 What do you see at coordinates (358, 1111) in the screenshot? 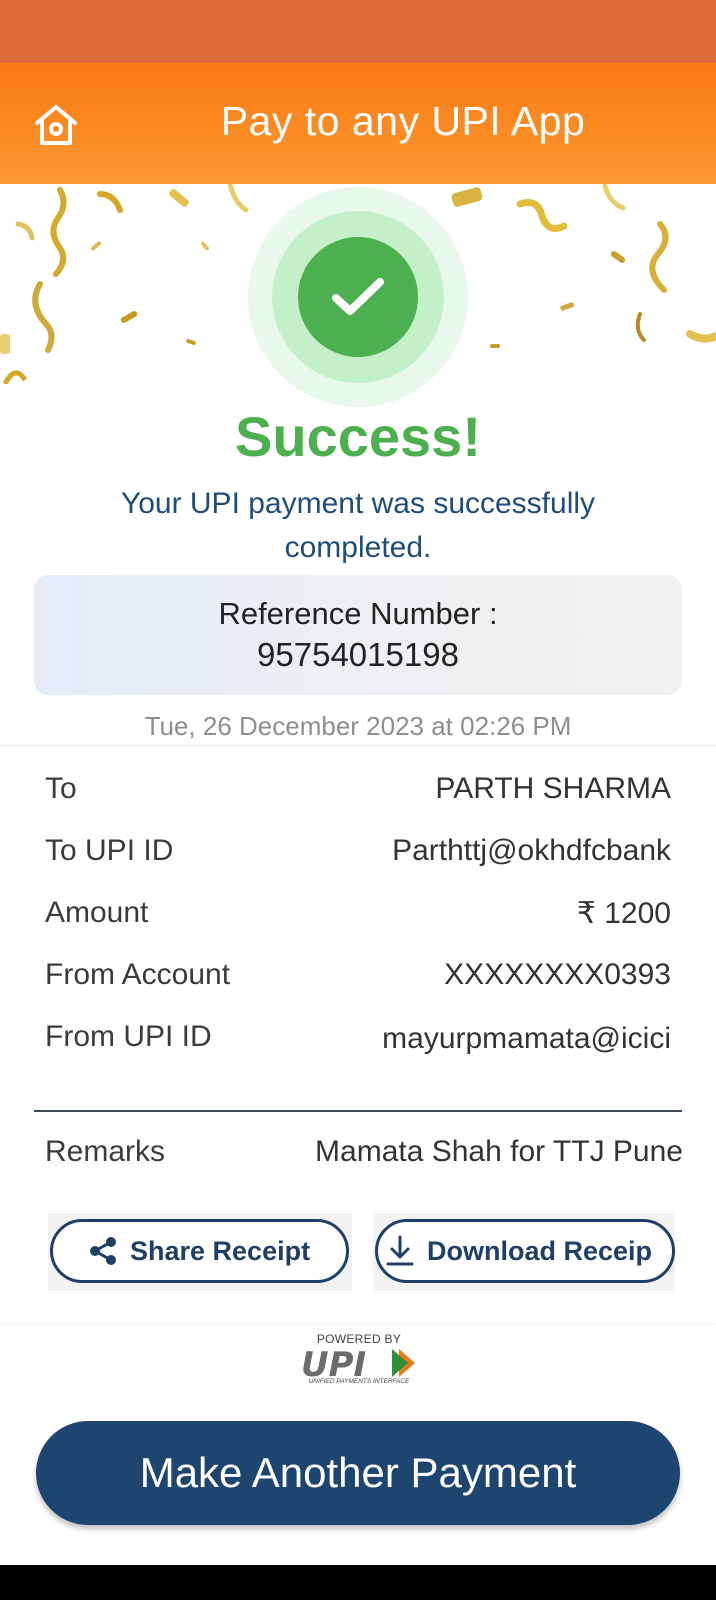
I see `divider` at bounding box center [358, 1111].